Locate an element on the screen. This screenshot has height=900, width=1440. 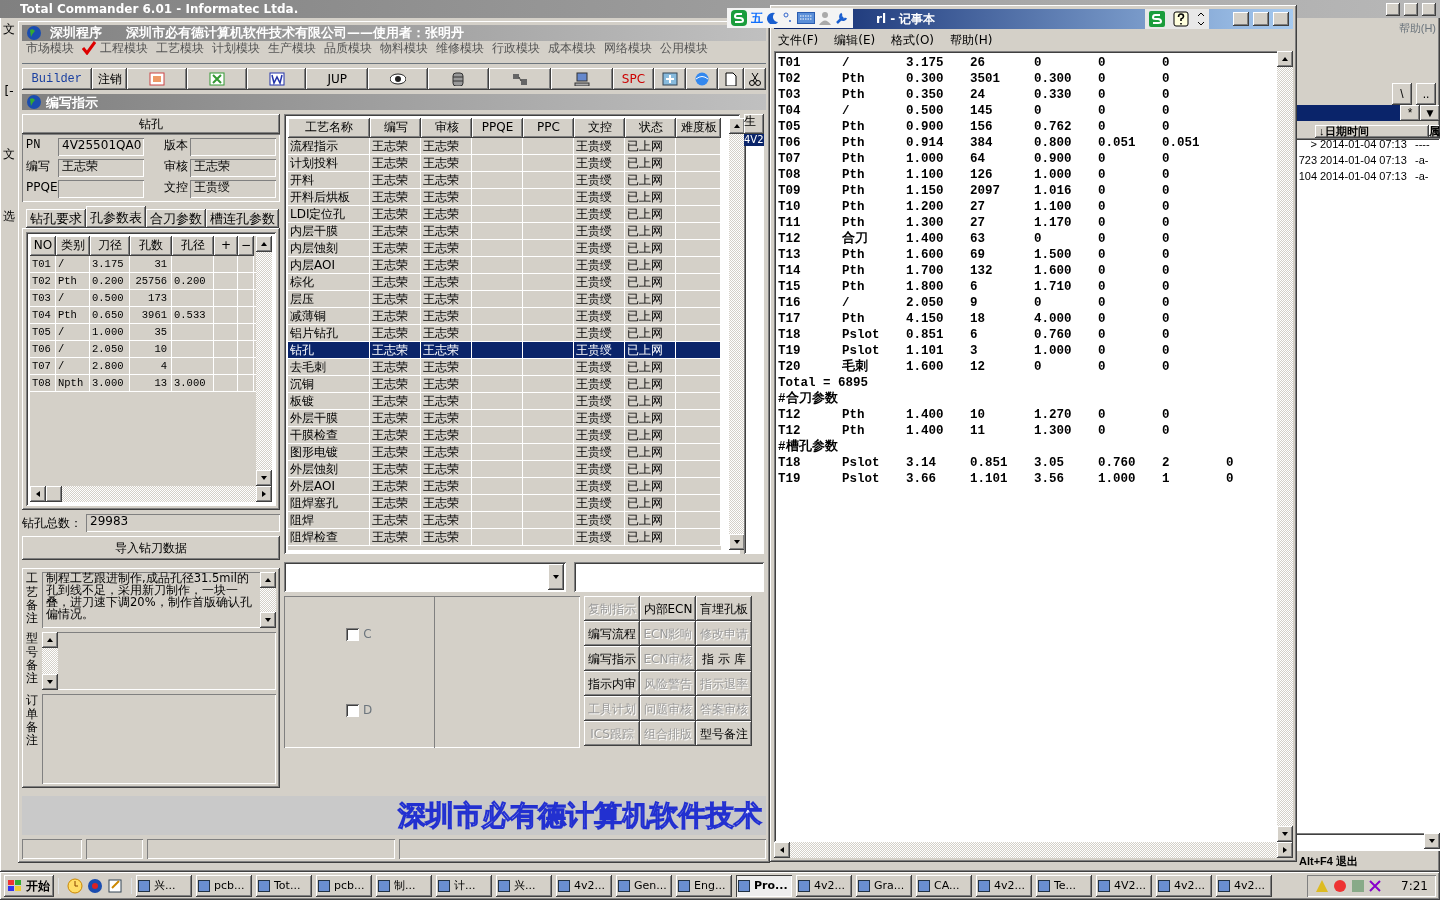
menu-item: 编辑(E) is located at coordinates (855, 40).